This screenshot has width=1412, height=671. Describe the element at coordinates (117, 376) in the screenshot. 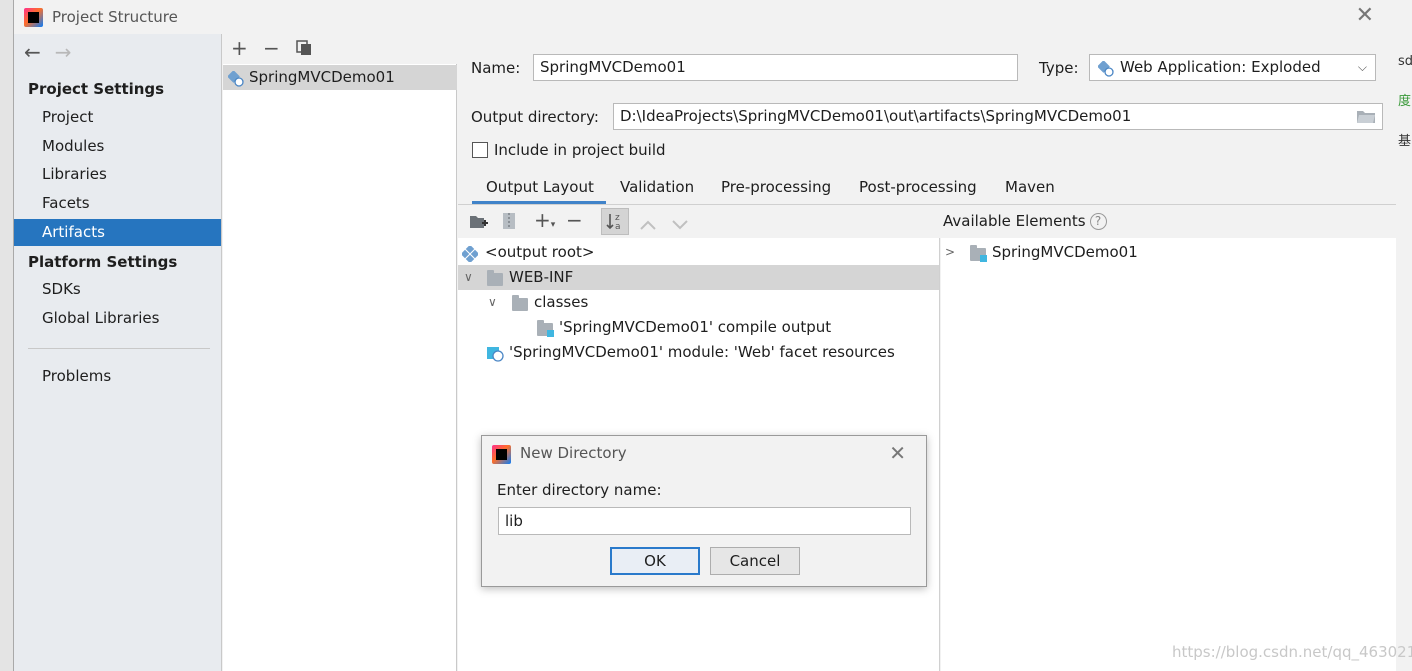

I see `sidebar-item-problems: Problems` at that location.